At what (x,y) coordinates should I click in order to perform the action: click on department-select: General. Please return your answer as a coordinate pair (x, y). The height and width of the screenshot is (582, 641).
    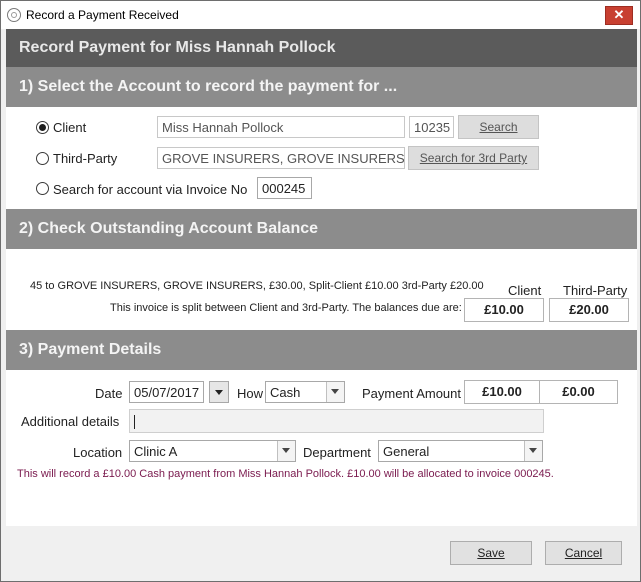
    Looking at the image, I should click on (460, 451).